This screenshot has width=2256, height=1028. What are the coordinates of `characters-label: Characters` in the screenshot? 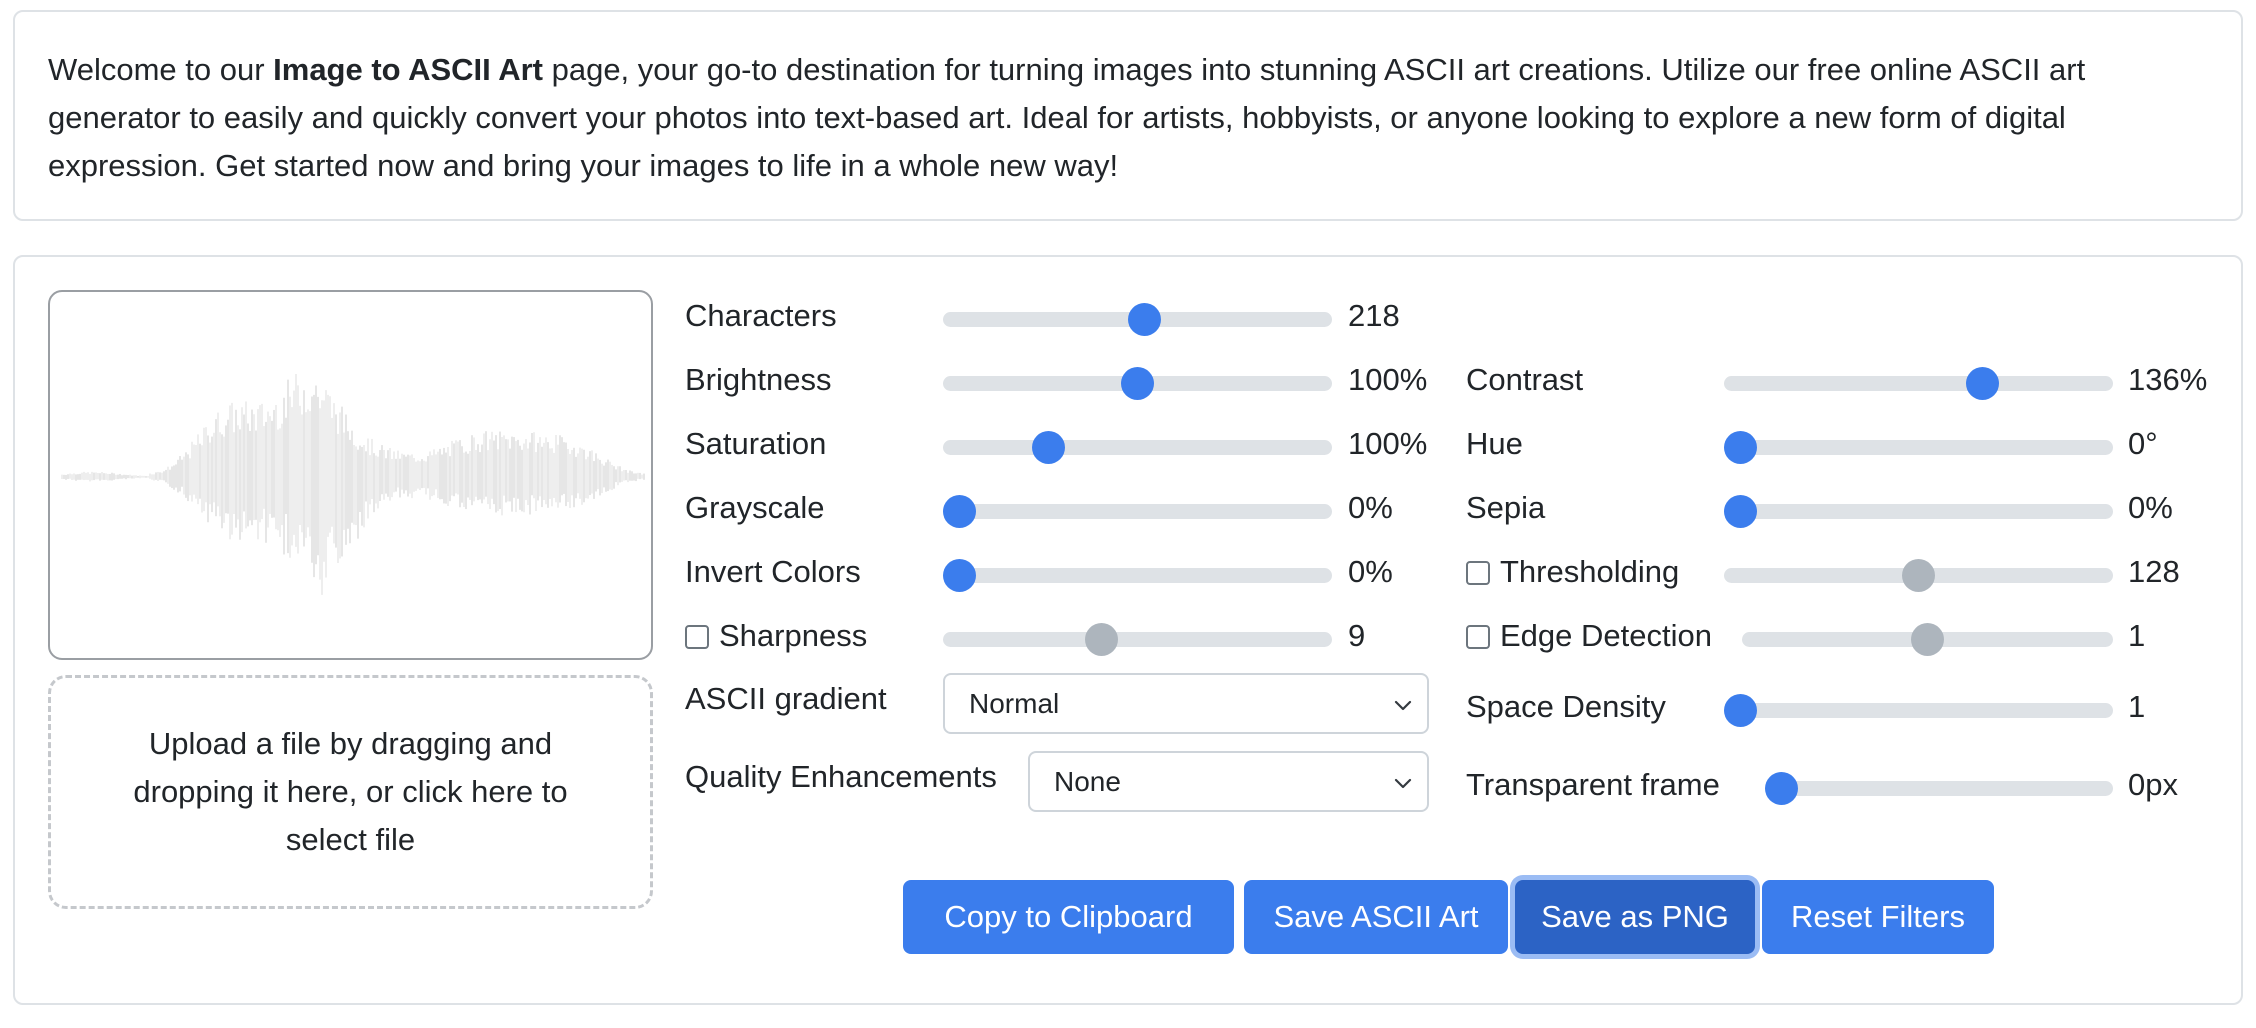 It's located at (761, 315).